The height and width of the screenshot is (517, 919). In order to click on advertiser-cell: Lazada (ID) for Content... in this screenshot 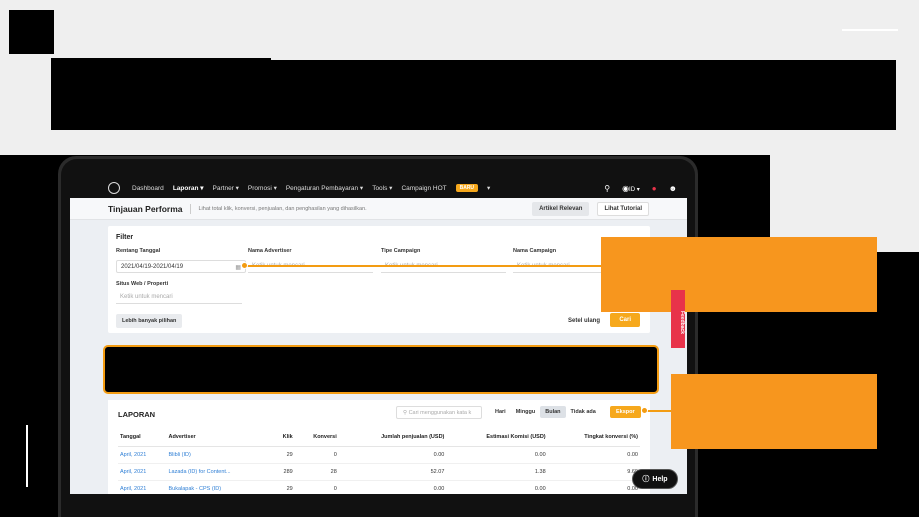, I will do `click(219, 472)`.